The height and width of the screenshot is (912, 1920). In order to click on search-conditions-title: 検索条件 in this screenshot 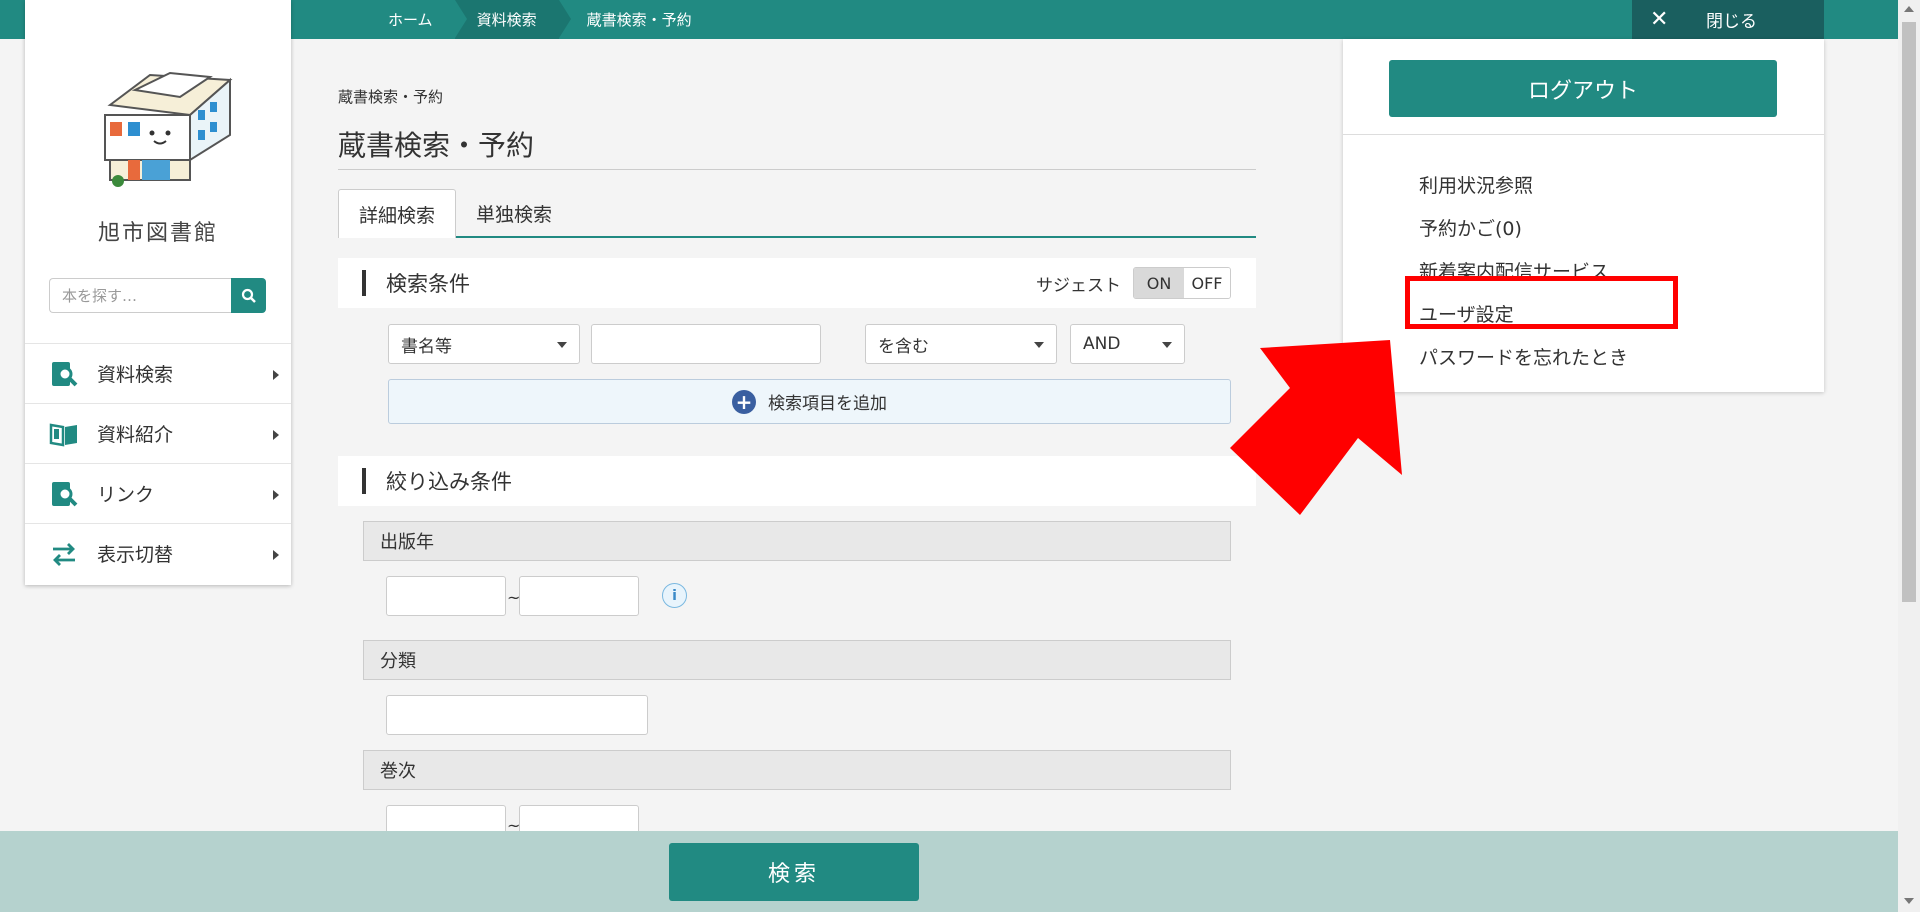, I will do `click(428, 284)`.